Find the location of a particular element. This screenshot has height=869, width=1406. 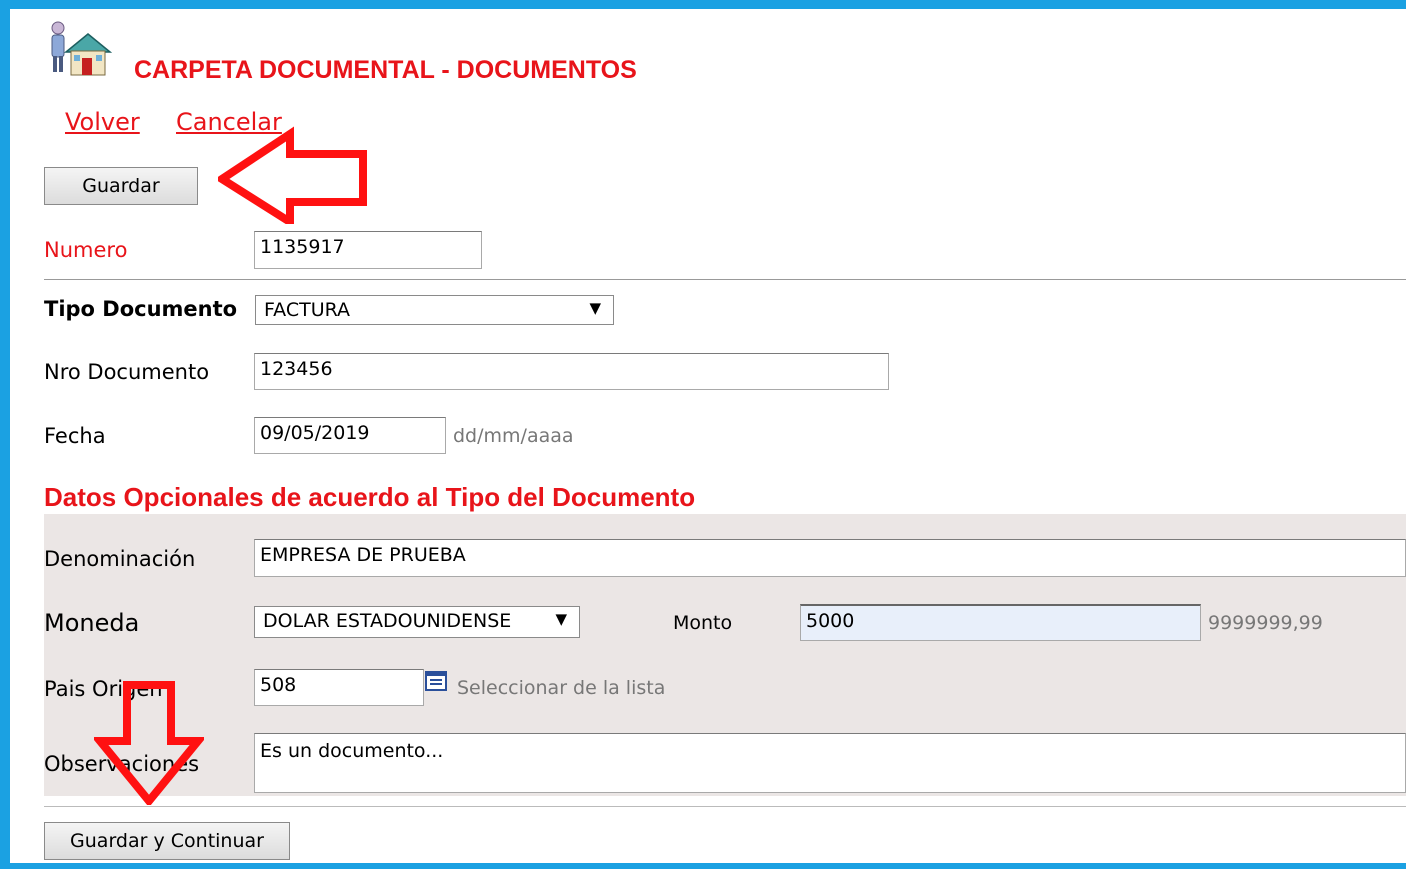

list-picker-icon is located at coordinates (436, 681).